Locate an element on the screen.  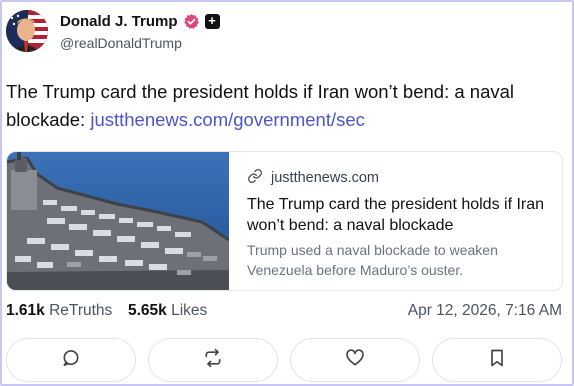
retruth-icon is located at coordinates (213, 360).